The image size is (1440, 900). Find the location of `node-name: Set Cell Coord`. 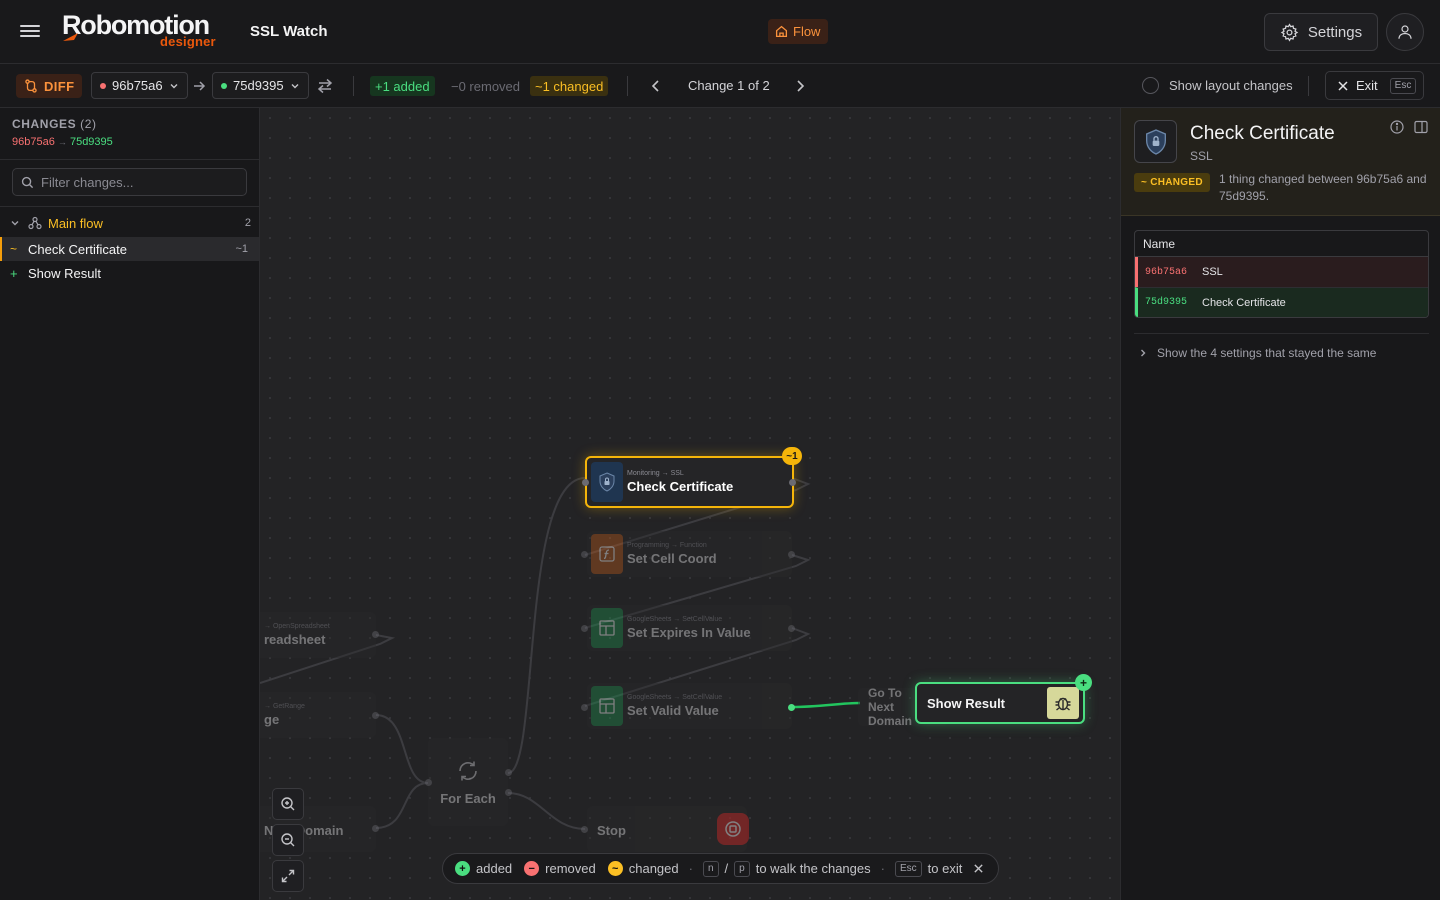

node-name: Set Cell Coord is located at coordinates (672, 558).